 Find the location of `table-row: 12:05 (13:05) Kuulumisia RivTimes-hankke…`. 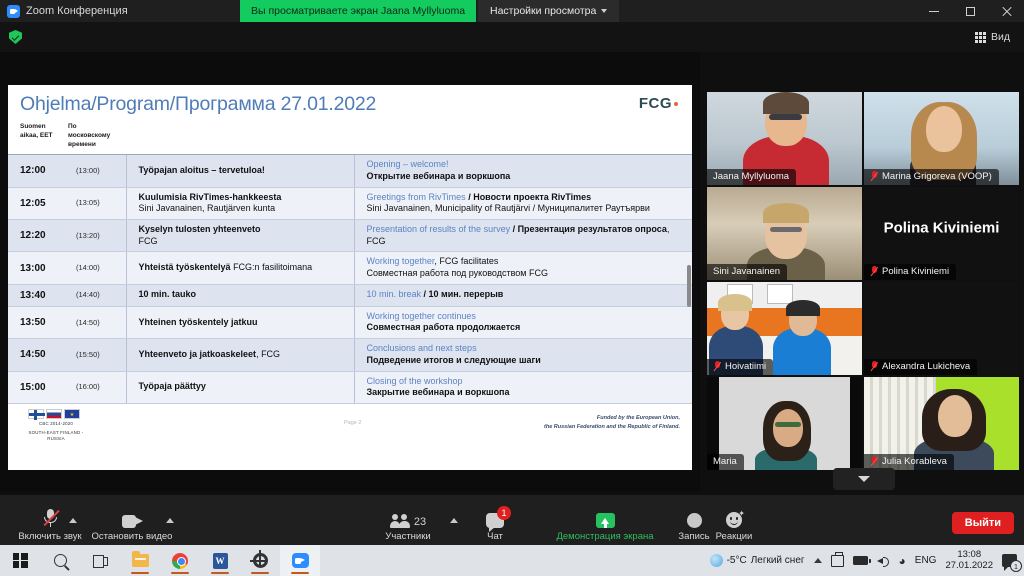

table-row: 12:05 (13:05) Kuulumisia RivTimes-hankke… is located at coordinates (350, 204).